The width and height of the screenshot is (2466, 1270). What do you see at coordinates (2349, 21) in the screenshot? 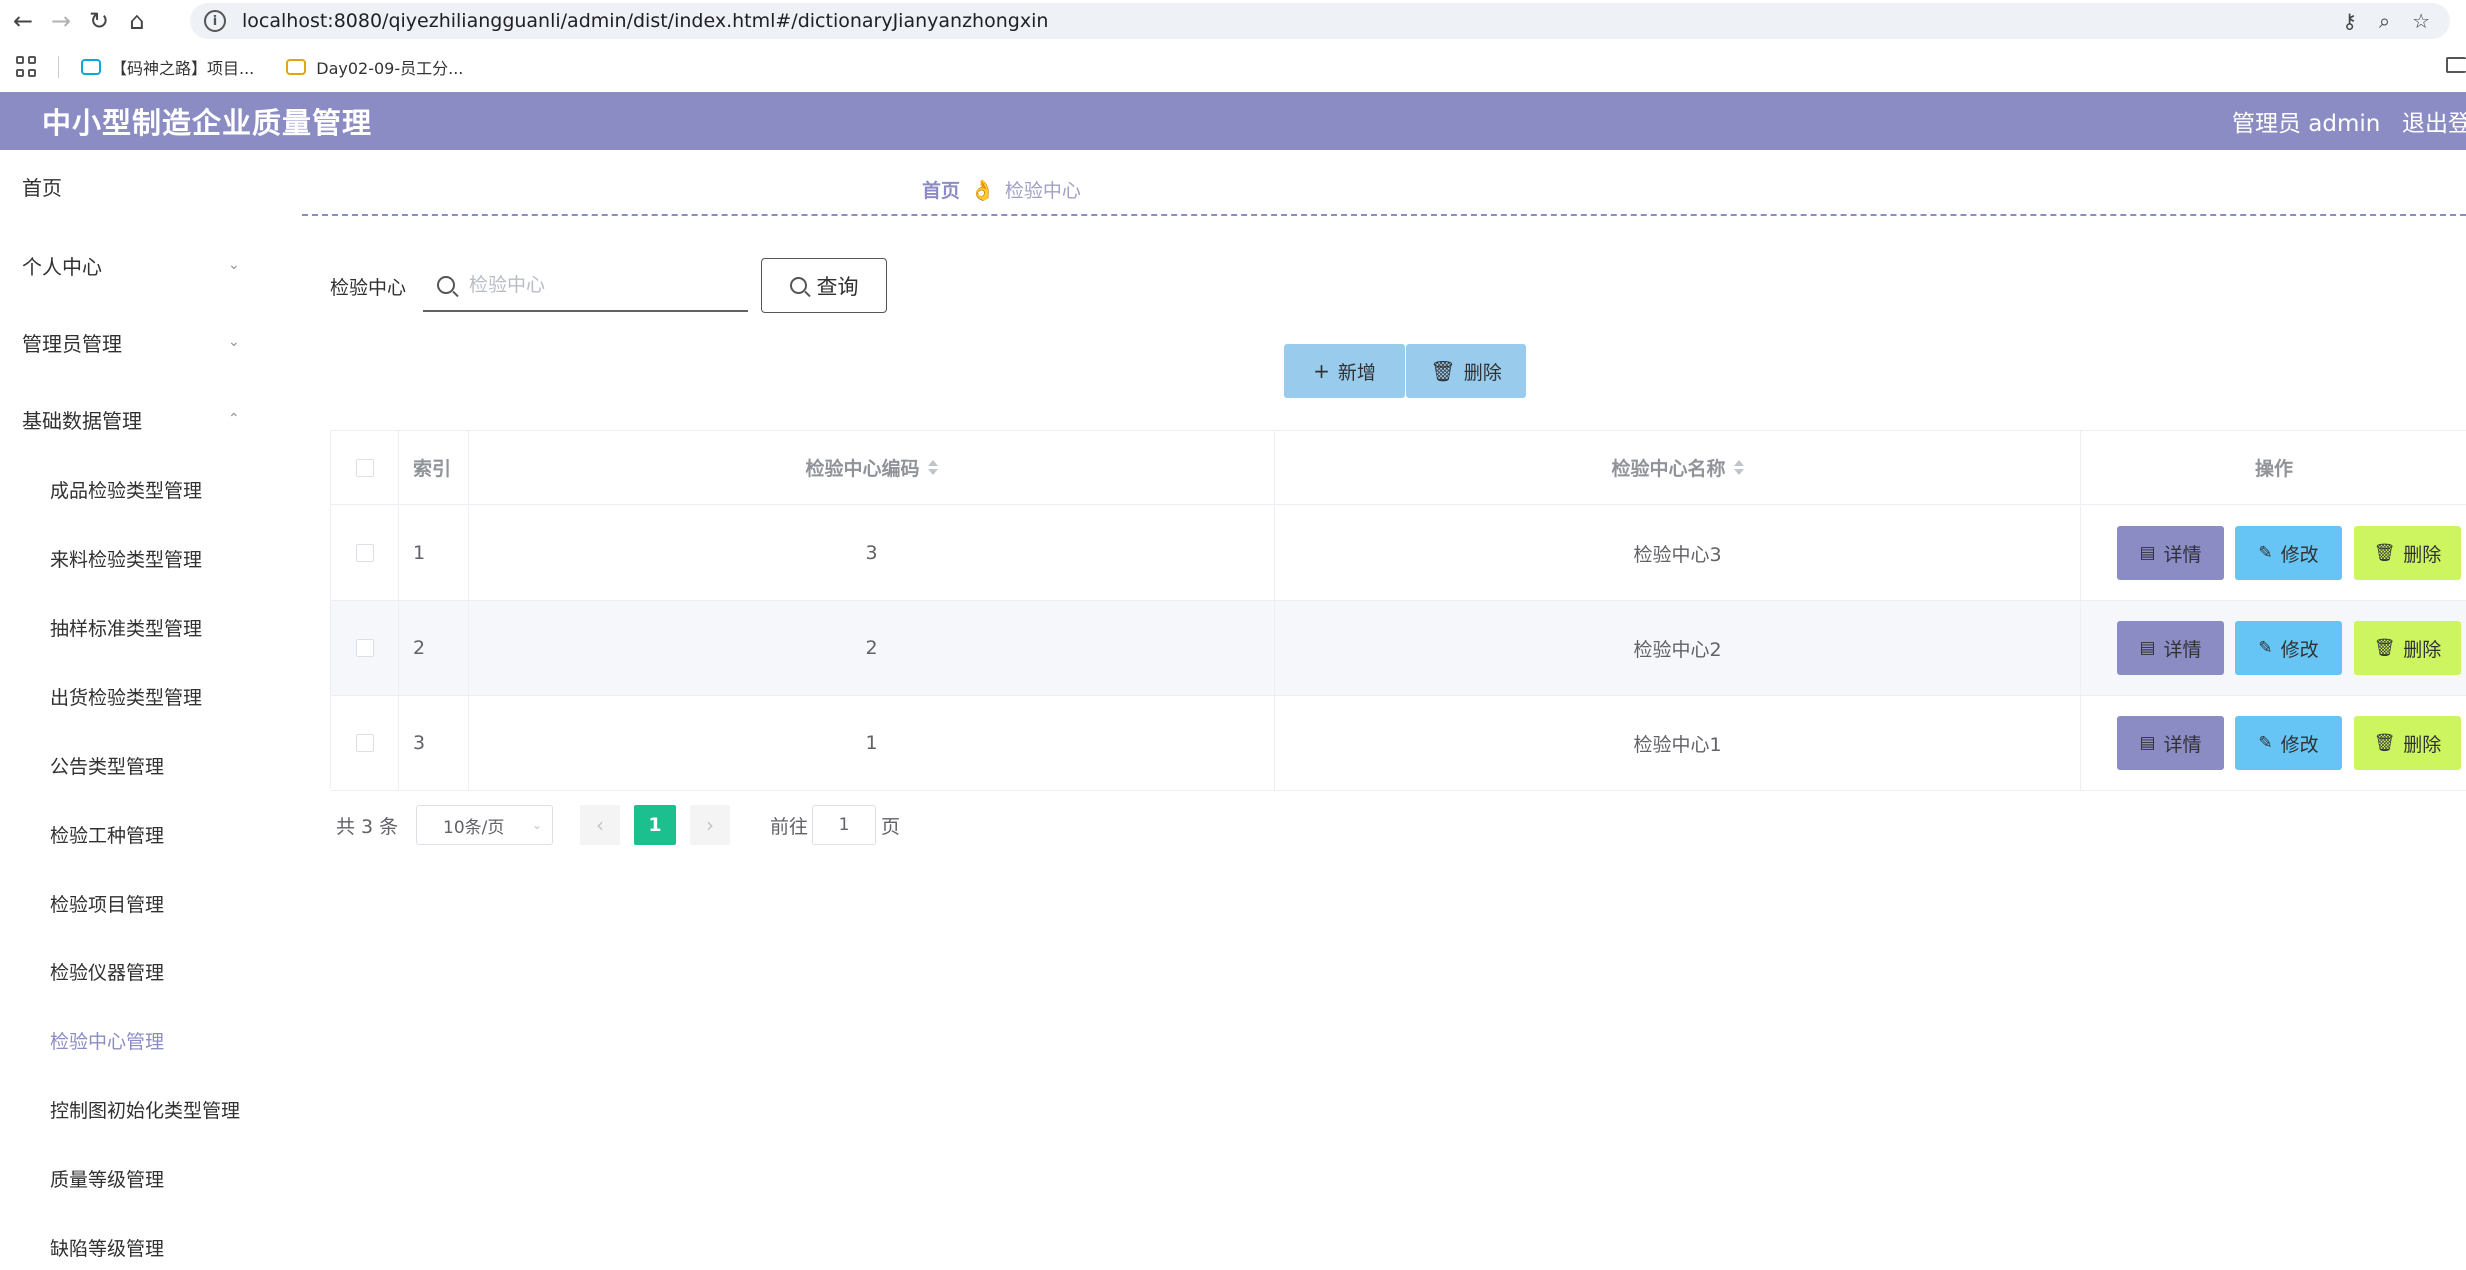
I see `password-key-icon: ⚷` at bounding box center [2349, 21].